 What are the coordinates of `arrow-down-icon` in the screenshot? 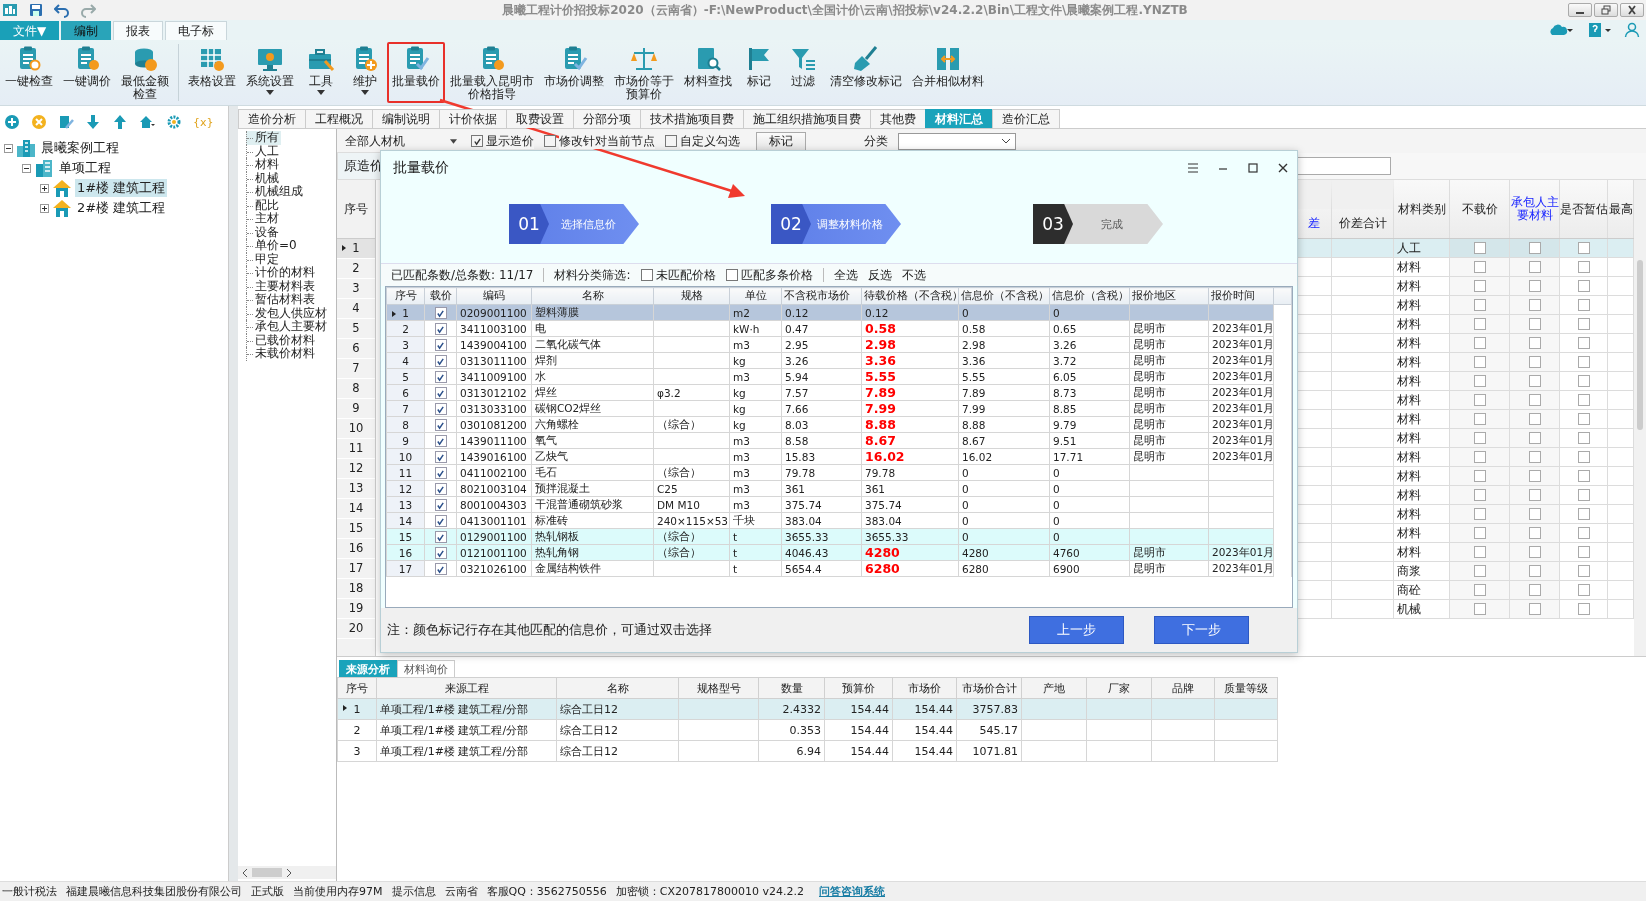 It's located at (93, 122).